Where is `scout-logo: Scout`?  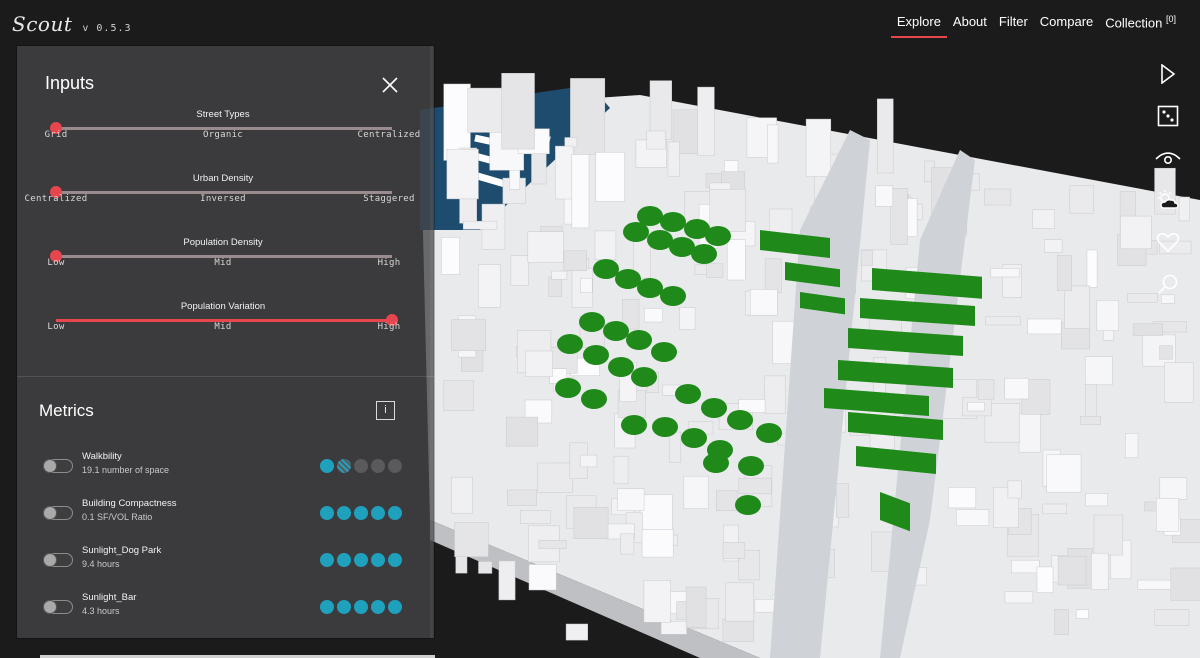
scout-logo: Scout is located at coordinates (42, 24).